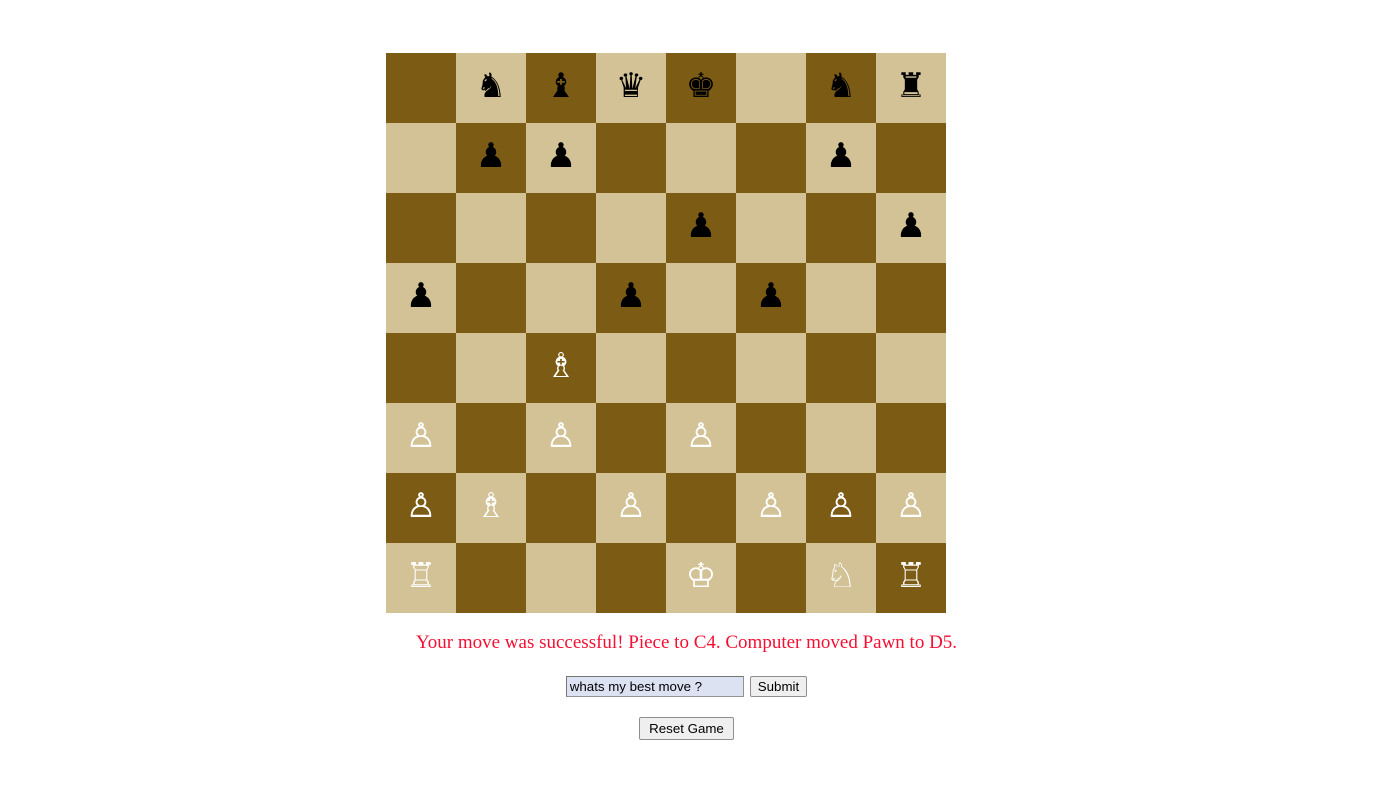 The height and width of the screenshot is (804, 1373). I want to click on board-square-e4, so click(701, 368).